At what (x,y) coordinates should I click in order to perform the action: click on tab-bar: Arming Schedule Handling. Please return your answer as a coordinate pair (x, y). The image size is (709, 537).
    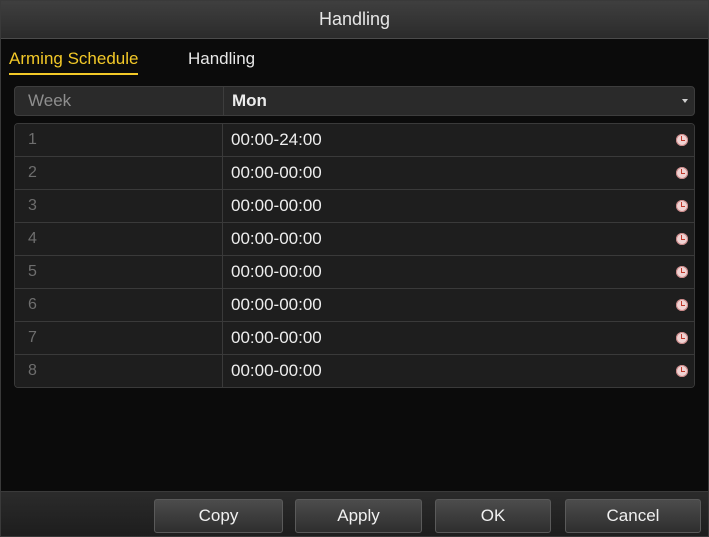
    Looking at the image, I should click on (354, 57).